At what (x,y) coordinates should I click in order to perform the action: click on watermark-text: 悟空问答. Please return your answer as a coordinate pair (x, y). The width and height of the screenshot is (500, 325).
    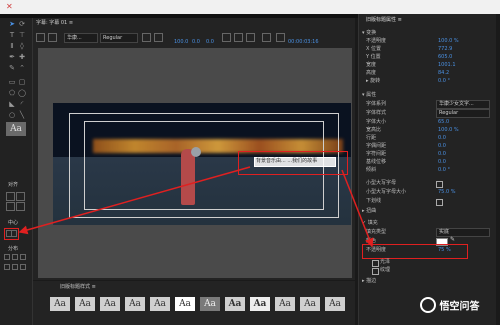
    Looking at the image, I should click on (459, 307).